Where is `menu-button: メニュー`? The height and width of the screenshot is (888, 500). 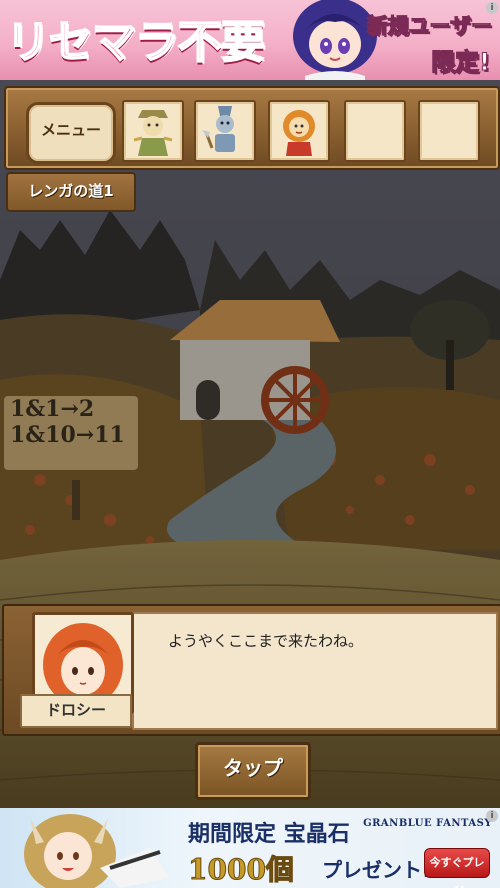 menu-button: メニュー is located at coordinates (71, 133).